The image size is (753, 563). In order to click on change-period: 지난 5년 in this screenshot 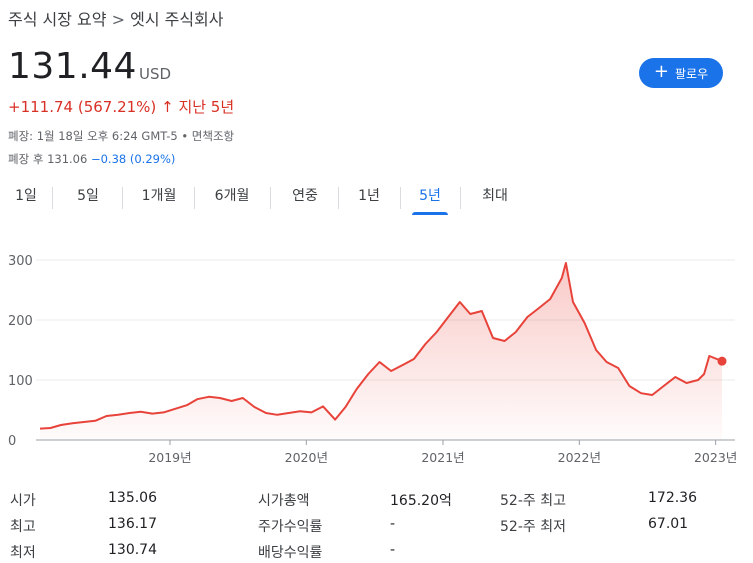, I will do `click(206, 107)`.